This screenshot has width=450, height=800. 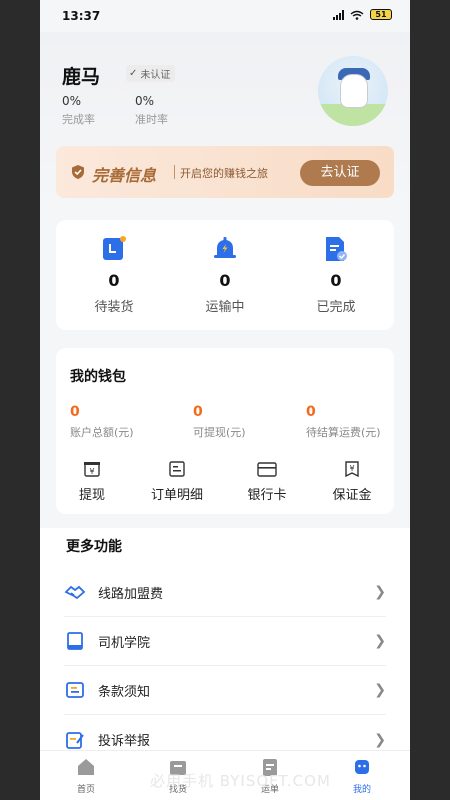 I want to click on withdraw-icon: ¥, so click(x=92, y=469).